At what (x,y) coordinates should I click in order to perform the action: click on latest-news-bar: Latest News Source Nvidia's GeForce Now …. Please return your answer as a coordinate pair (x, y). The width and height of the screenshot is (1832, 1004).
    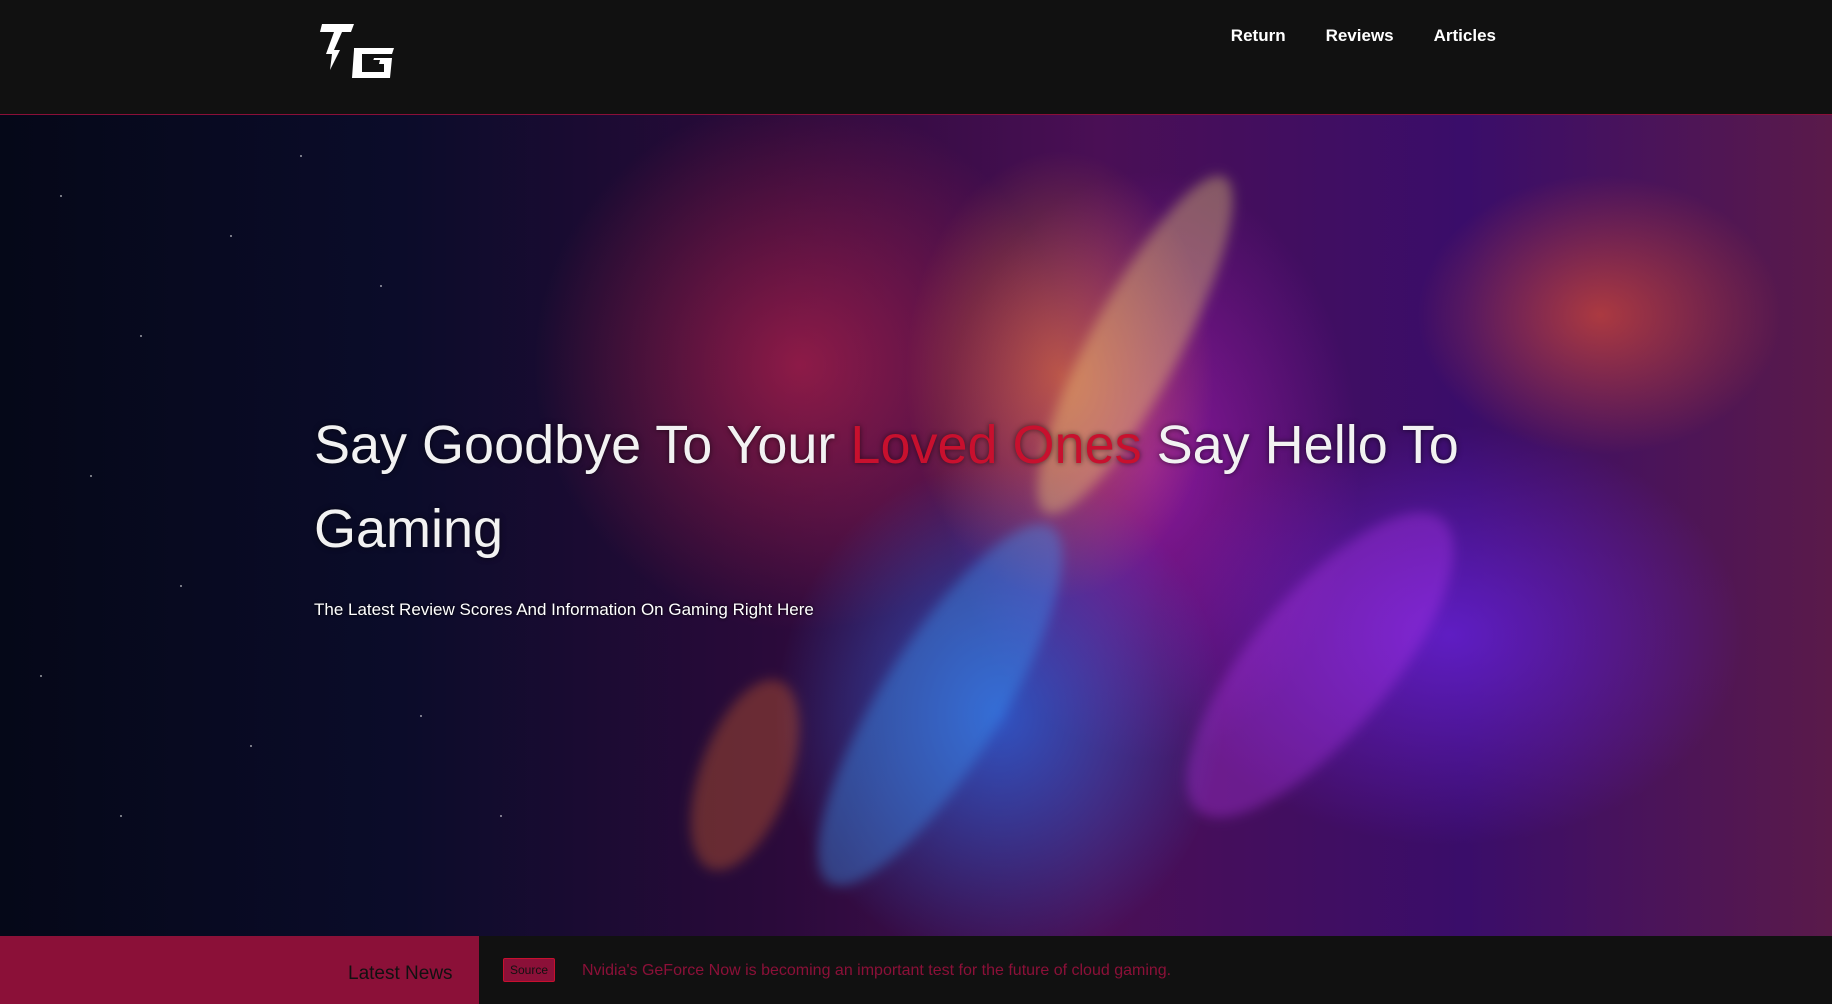
    Looking at the image, I should click on (916, 970).